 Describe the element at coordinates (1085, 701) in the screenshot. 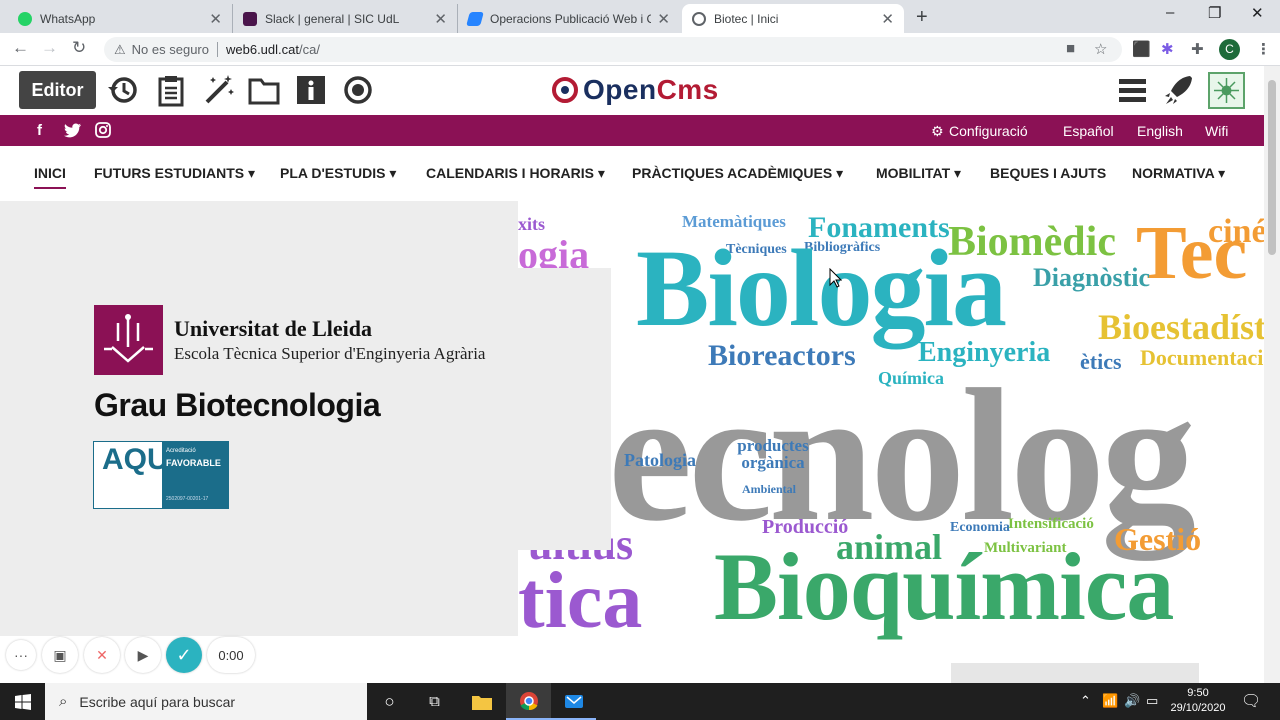

I see `chevron-up-icon: ⌃` at that location.